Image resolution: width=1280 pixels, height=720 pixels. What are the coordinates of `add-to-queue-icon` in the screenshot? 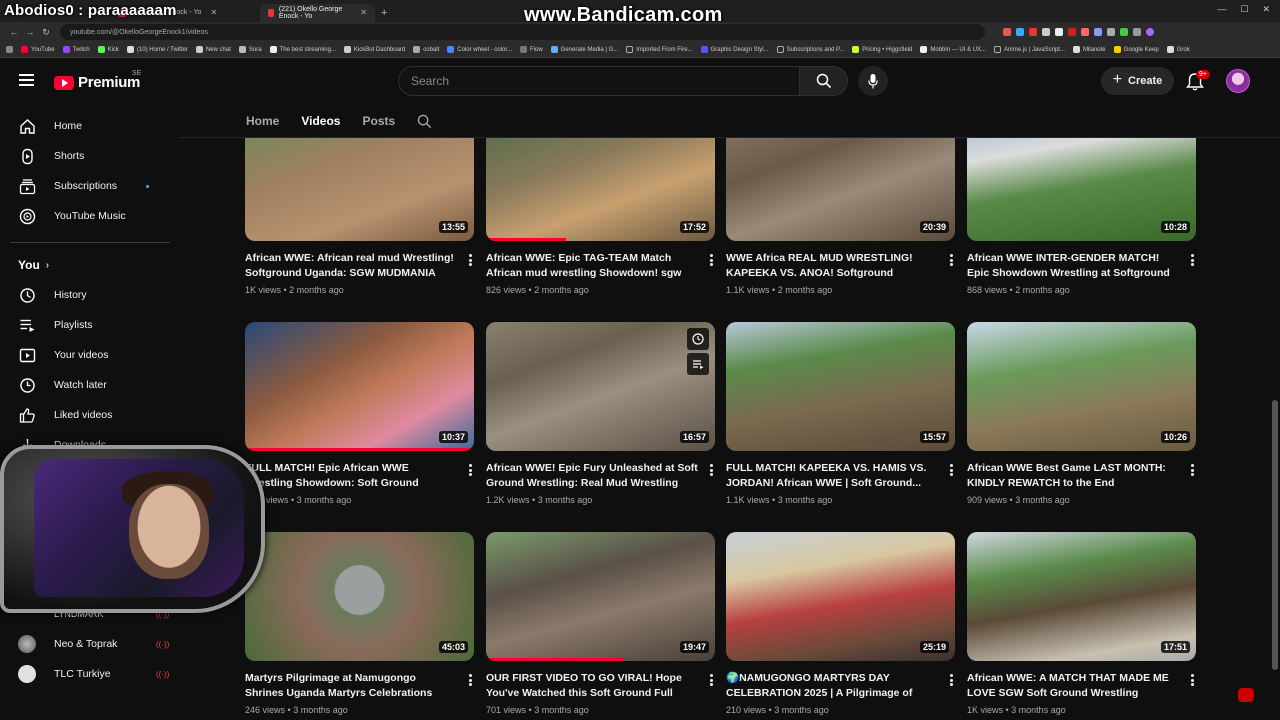 It's located at (698, 364).